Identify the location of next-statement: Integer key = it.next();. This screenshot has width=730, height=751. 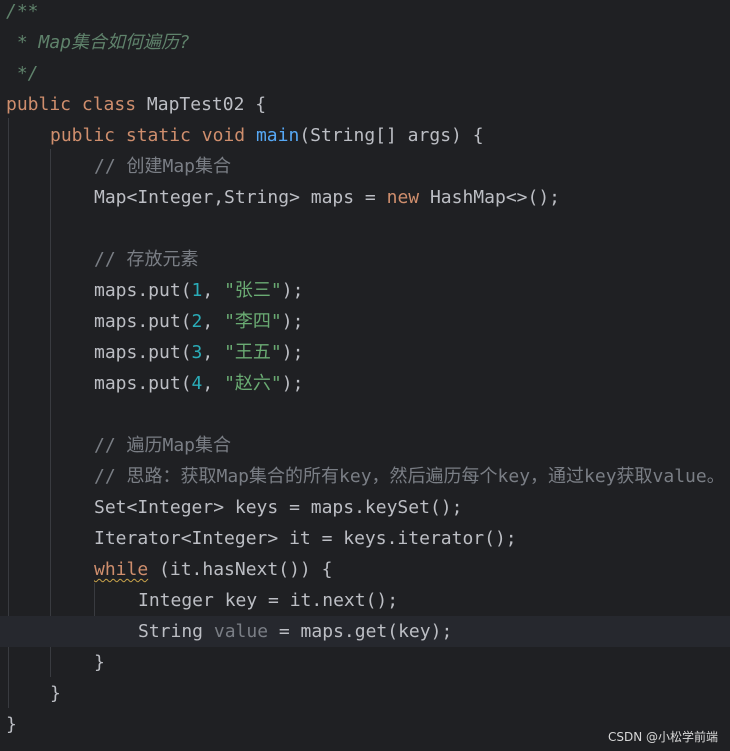
(268, 600).